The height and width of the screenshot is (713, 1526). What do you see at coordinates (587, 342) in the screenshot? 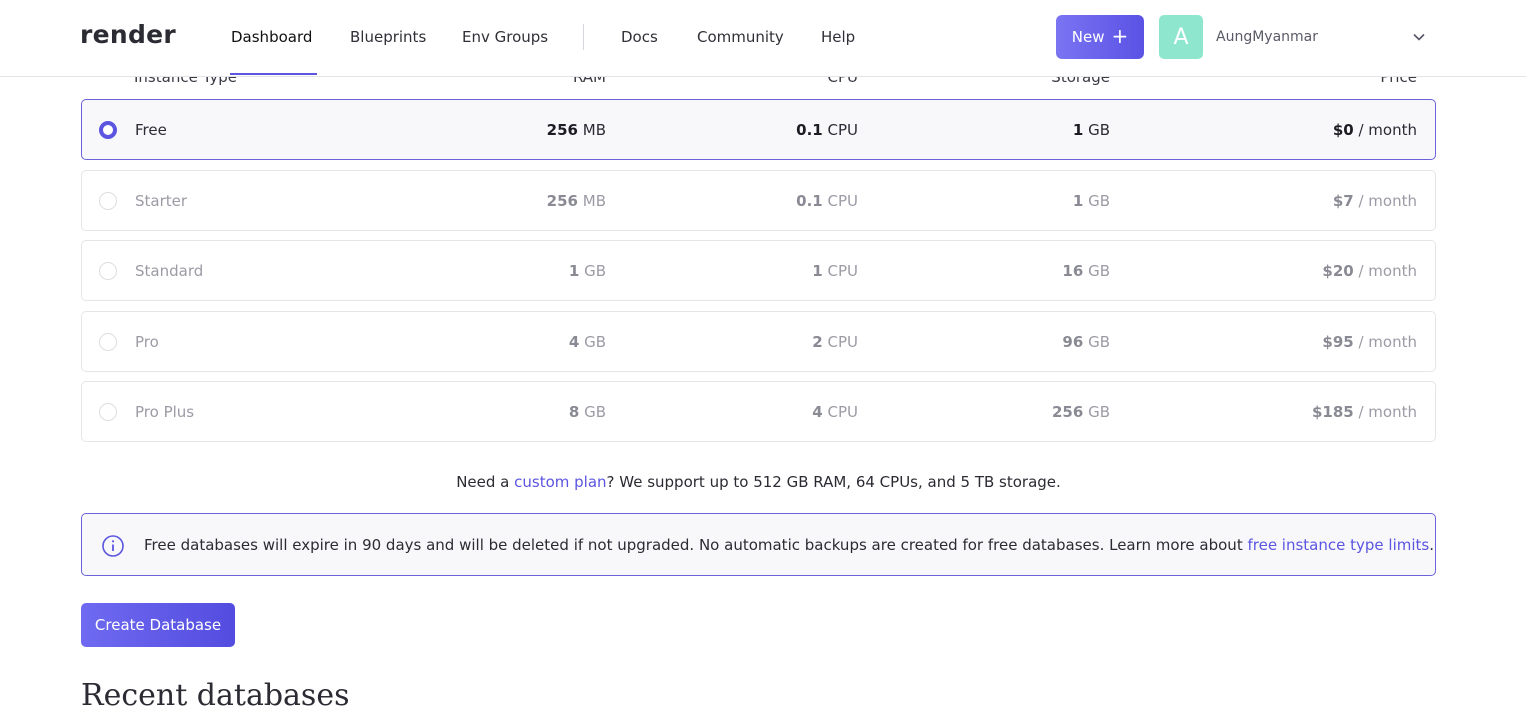
I see `ram-value: 4 GB` at bounding box center [587, 342].